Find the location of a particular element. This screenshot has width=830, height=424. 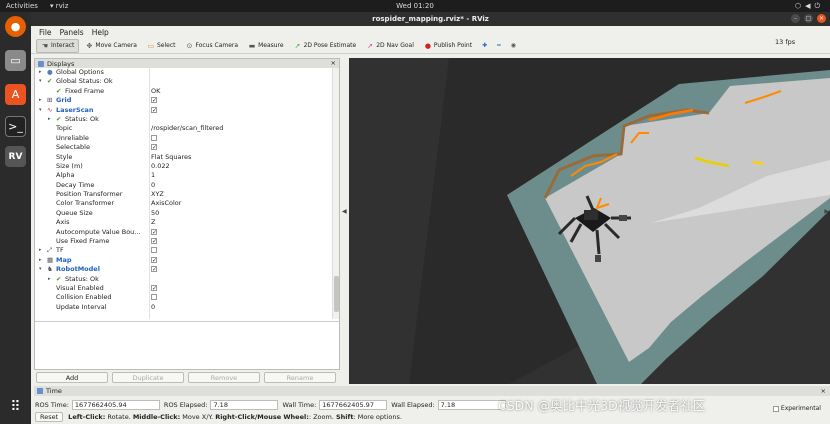

display-row-axis: Axis Z is located at coordinates (184, 222).